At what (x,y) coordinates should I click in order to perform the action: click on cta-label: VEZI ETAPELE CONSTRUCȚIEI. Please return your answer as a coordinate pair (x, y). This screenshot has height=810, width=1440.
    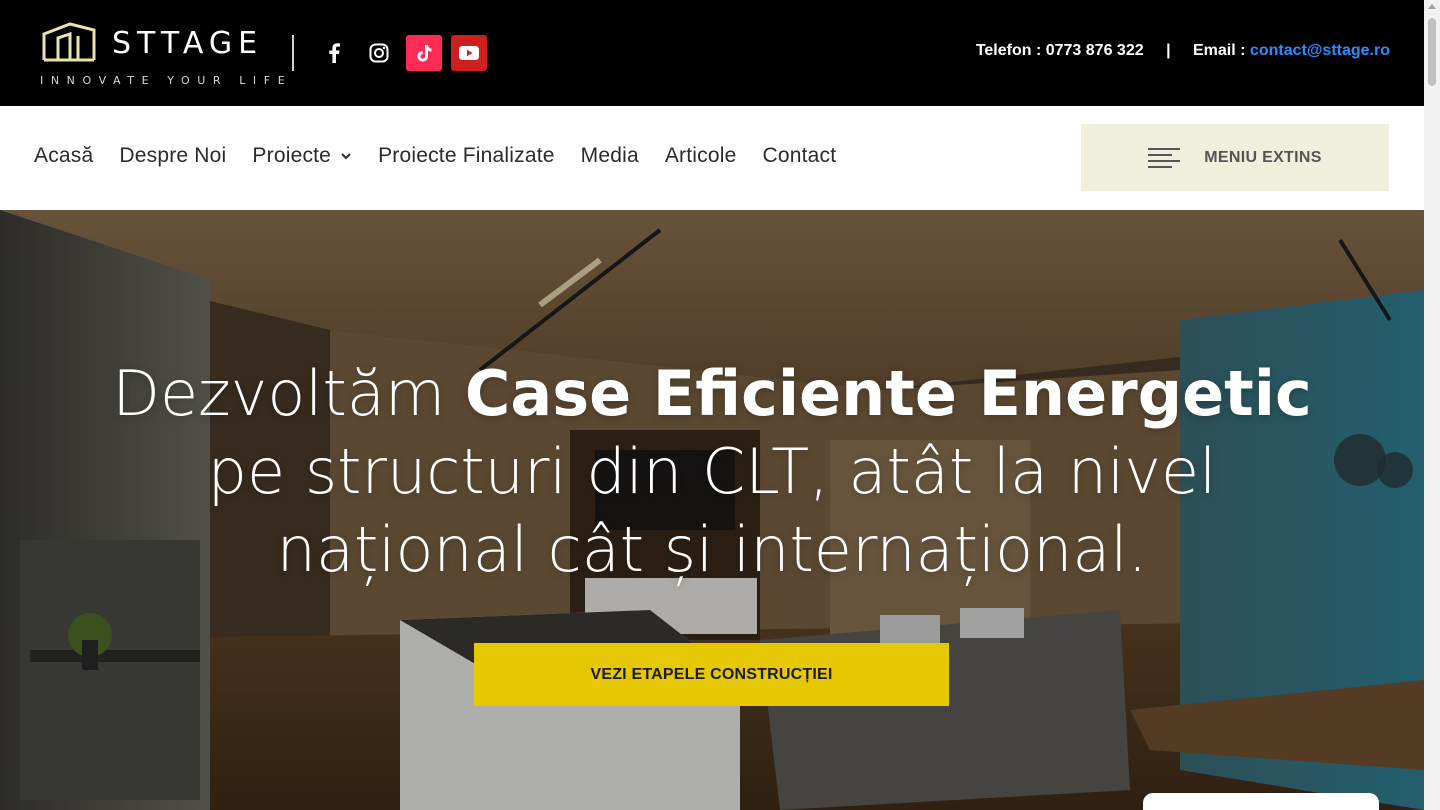
    Looking at the image, I should click on (711, 674).